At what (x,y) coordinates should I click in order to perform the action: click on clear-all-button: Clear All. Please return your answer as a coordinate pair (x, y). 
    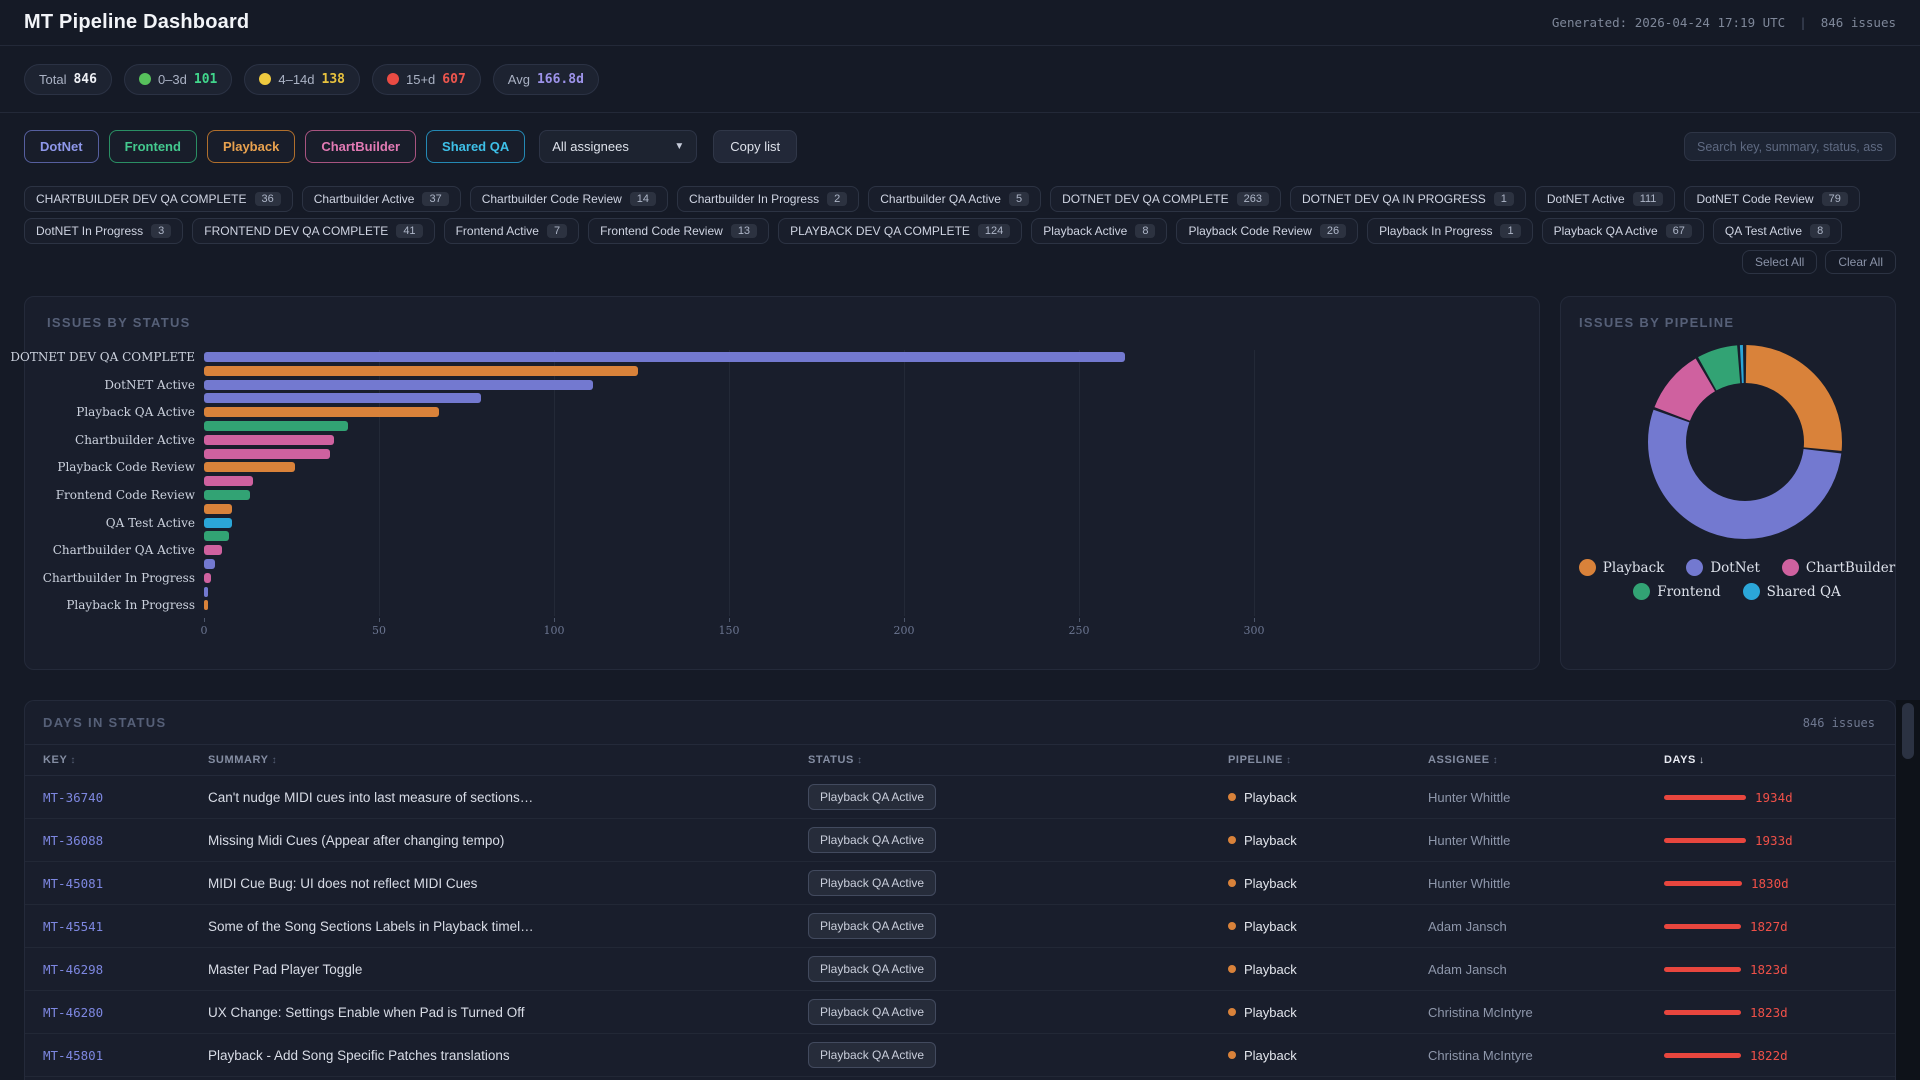
    Looking at the image, I should click on (1860, 262).